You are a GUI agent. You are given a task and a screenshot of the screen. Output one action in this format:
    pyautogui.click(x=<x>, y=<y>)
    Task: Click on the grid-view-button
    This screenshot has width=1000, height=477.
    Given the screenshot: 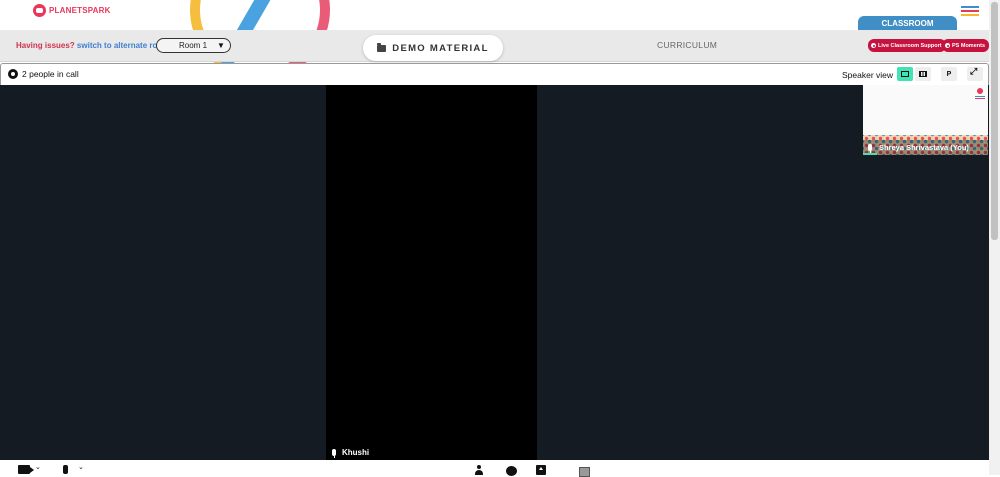 What is the action you would take?
    pyautogui.click(x=923, y=74)
    